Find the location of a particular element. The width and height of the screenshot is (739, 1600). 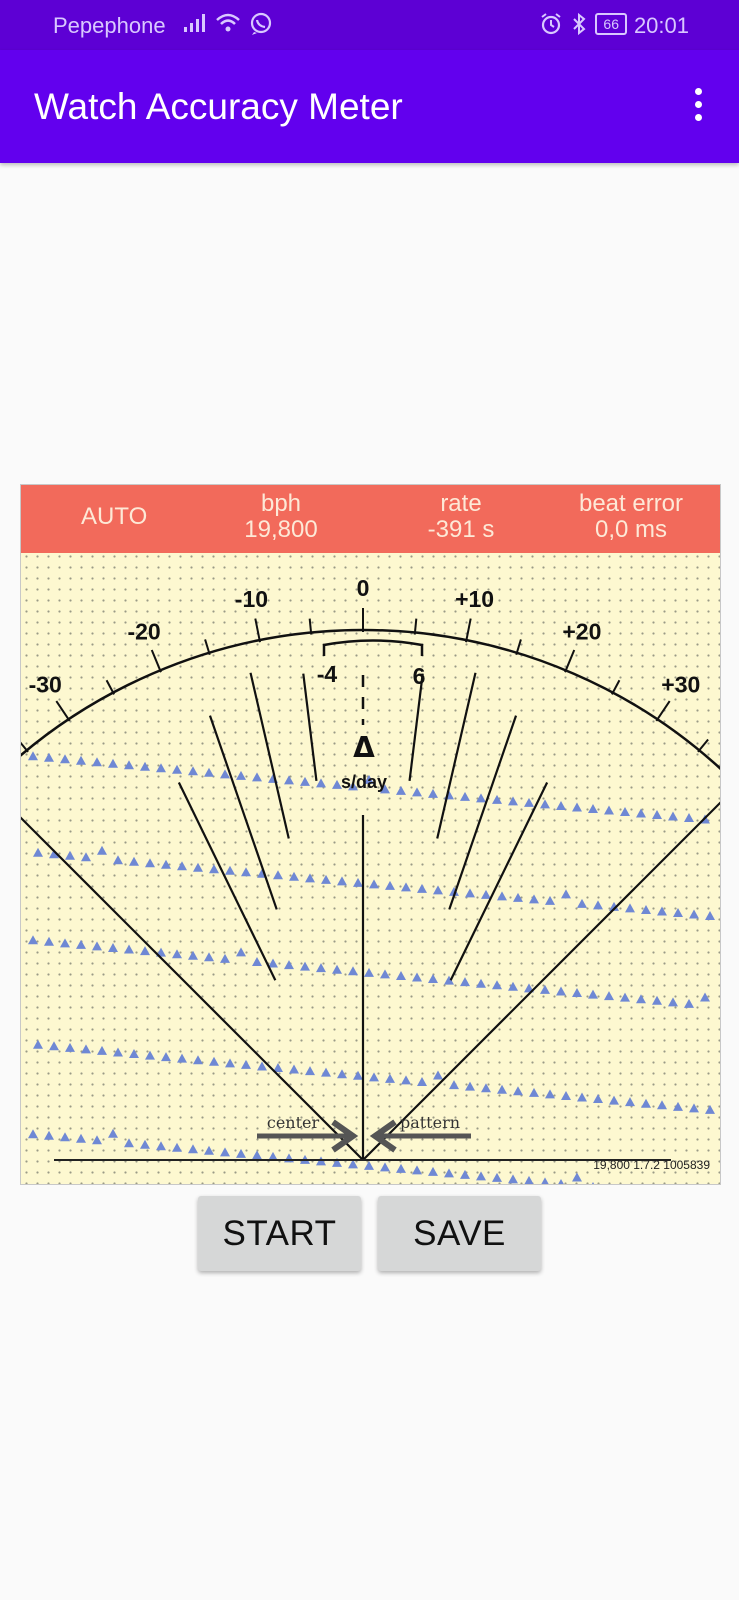

scale-label: +20 is located at coordinates (581, 632).